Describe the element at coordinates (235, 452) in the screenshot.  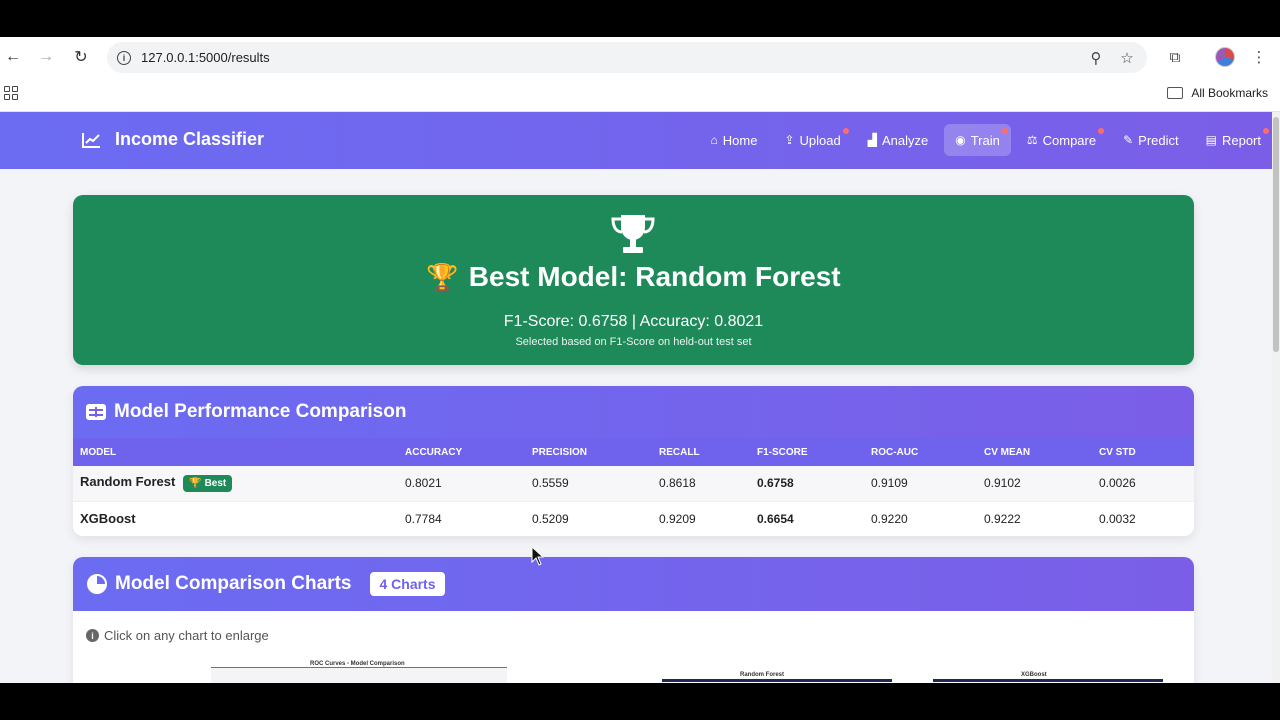
I see `column-header: MODEL` at that location.